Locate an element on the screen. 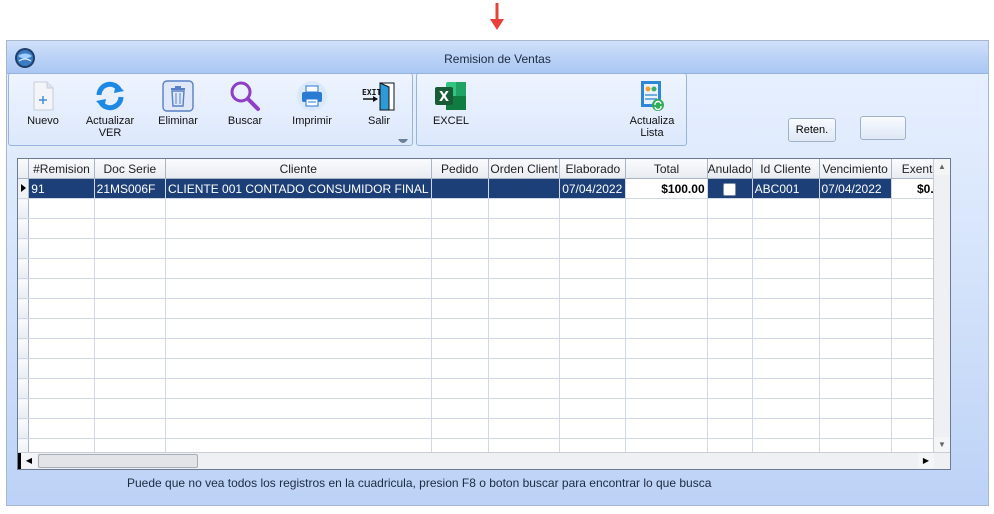 The image size is (994, 514). col-cliente: Cliente is located at coordinates (298, 169).